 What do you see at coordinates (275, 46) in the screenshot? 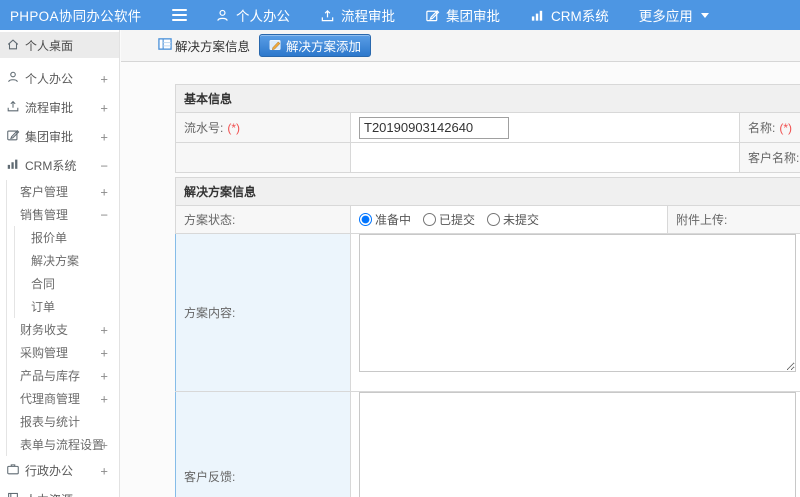
I see `edit-pencil-icon` at bounding box center [275, 46].